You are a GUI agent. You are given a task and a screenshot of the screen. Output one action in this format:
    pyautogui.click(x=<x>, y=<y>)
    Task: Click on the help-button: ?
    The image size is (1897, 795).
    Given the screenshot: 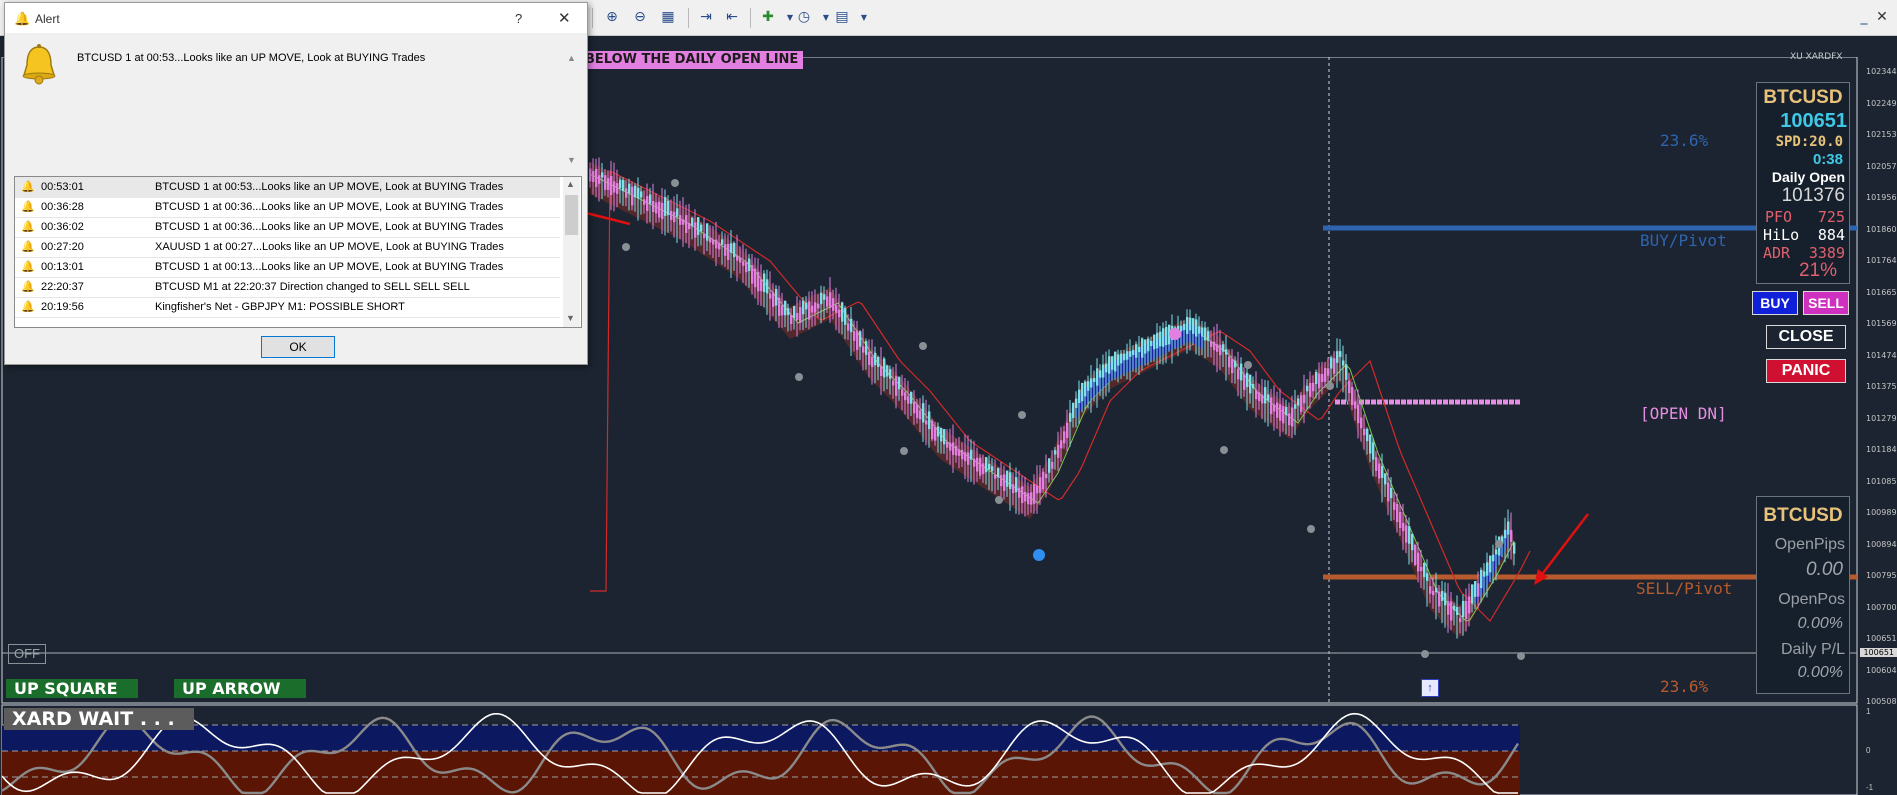 What is the action you would take?
    pyautogui.click(x=518, y=18)
    